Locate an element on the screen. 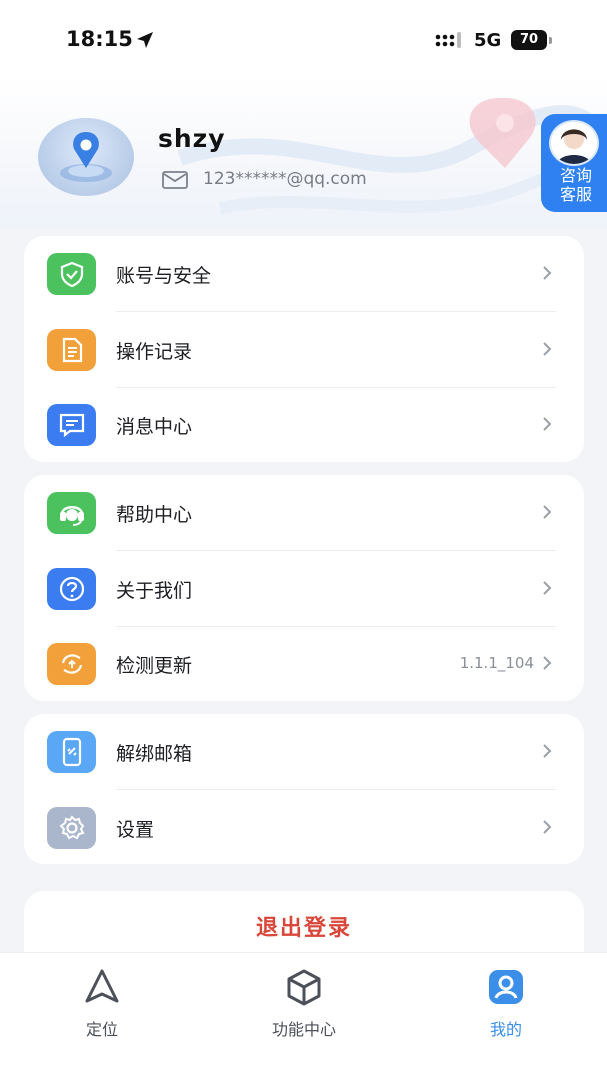  document-icon is located at coordinates (71, 350).